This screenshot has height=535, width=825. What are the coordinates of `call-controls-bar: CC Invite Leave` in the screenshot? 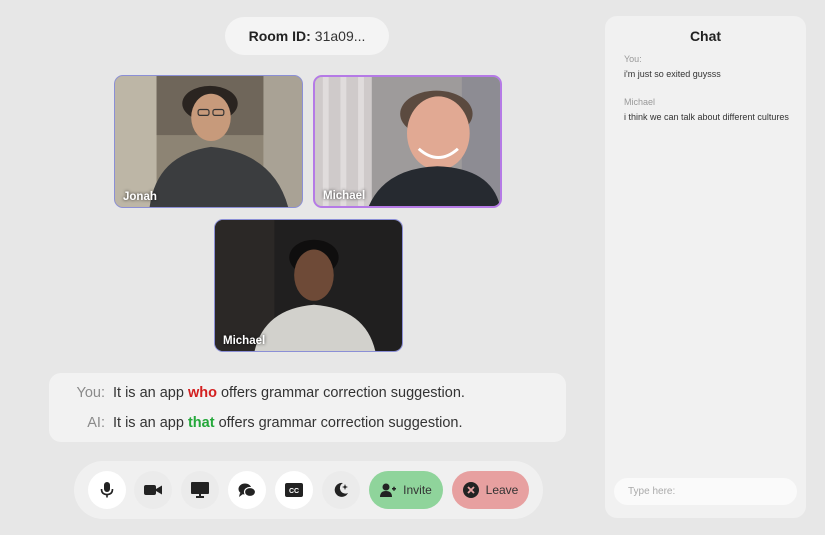 It's located at (308, 490).